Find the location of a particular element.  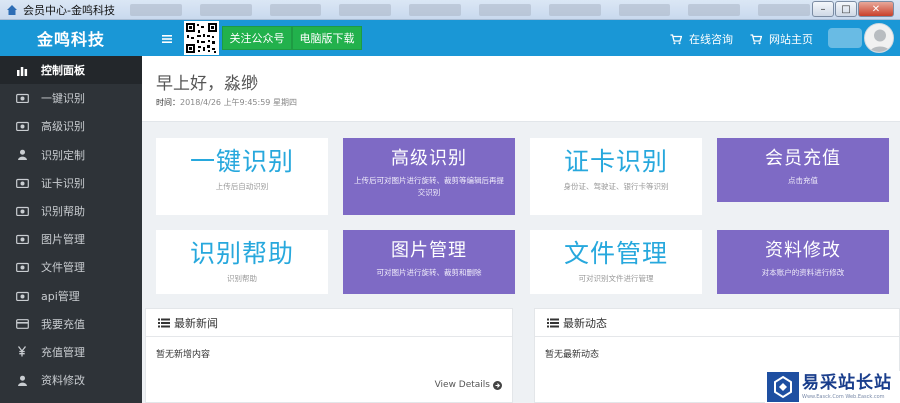

feature-tile: 一键识别上传后自动识别 is located at coordinates (242, 176).